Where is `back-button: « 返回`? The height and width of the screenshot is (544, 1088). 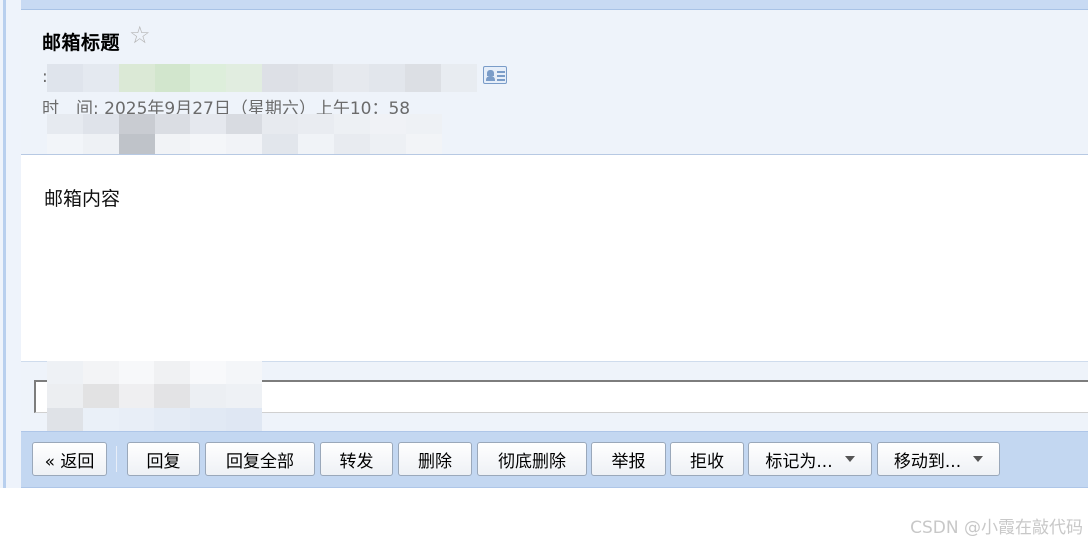 back-button: « 返回 is located at coordinates (69, 459).